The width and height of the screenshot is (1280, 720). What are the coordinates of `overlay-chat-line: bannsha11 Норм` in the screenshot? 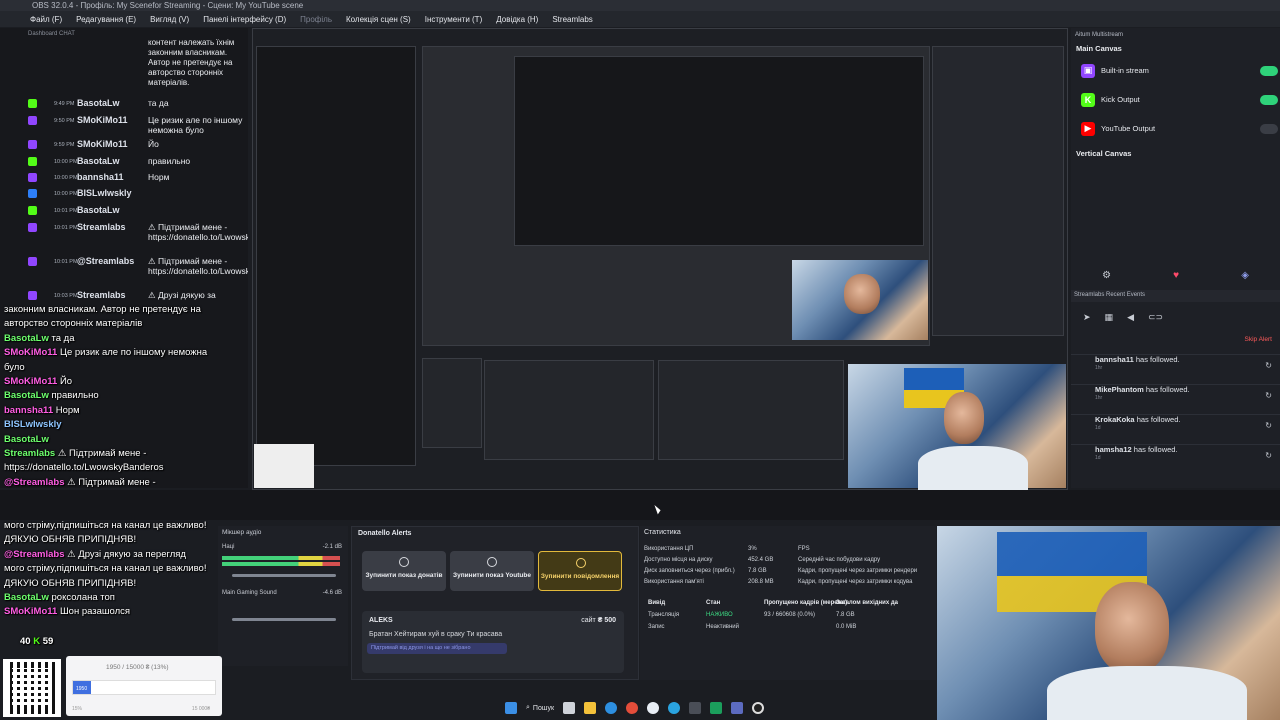 It's located at (42, 410).